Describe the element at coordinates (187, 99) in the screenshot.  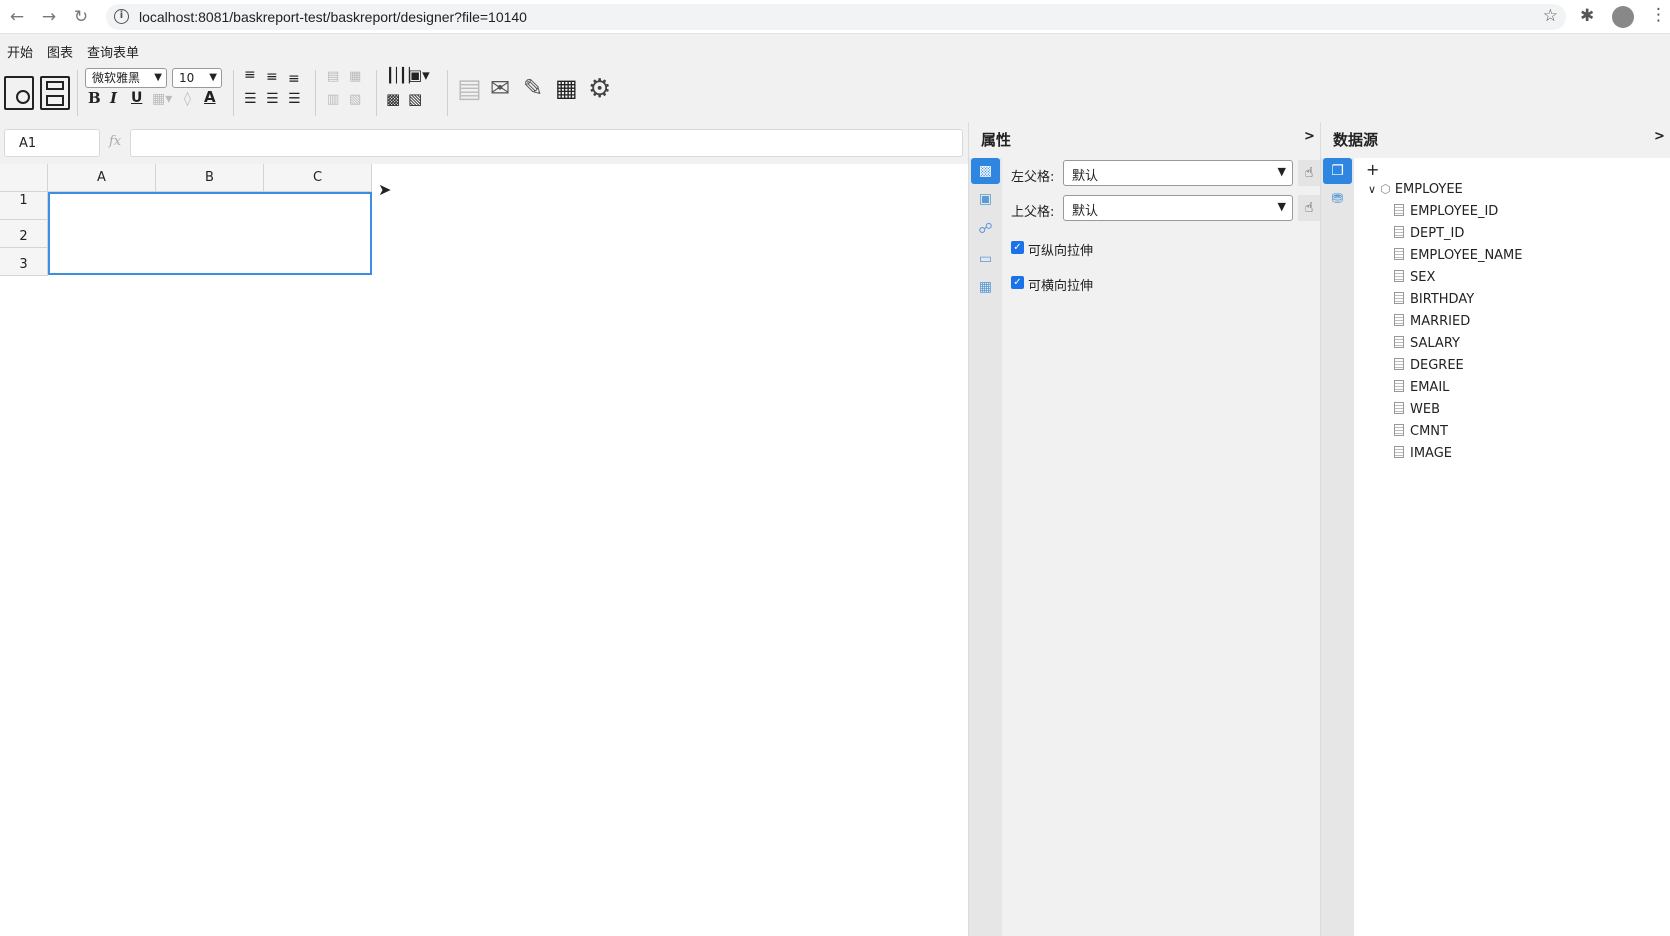
I see `fill-color-icon: ◊` at that location.